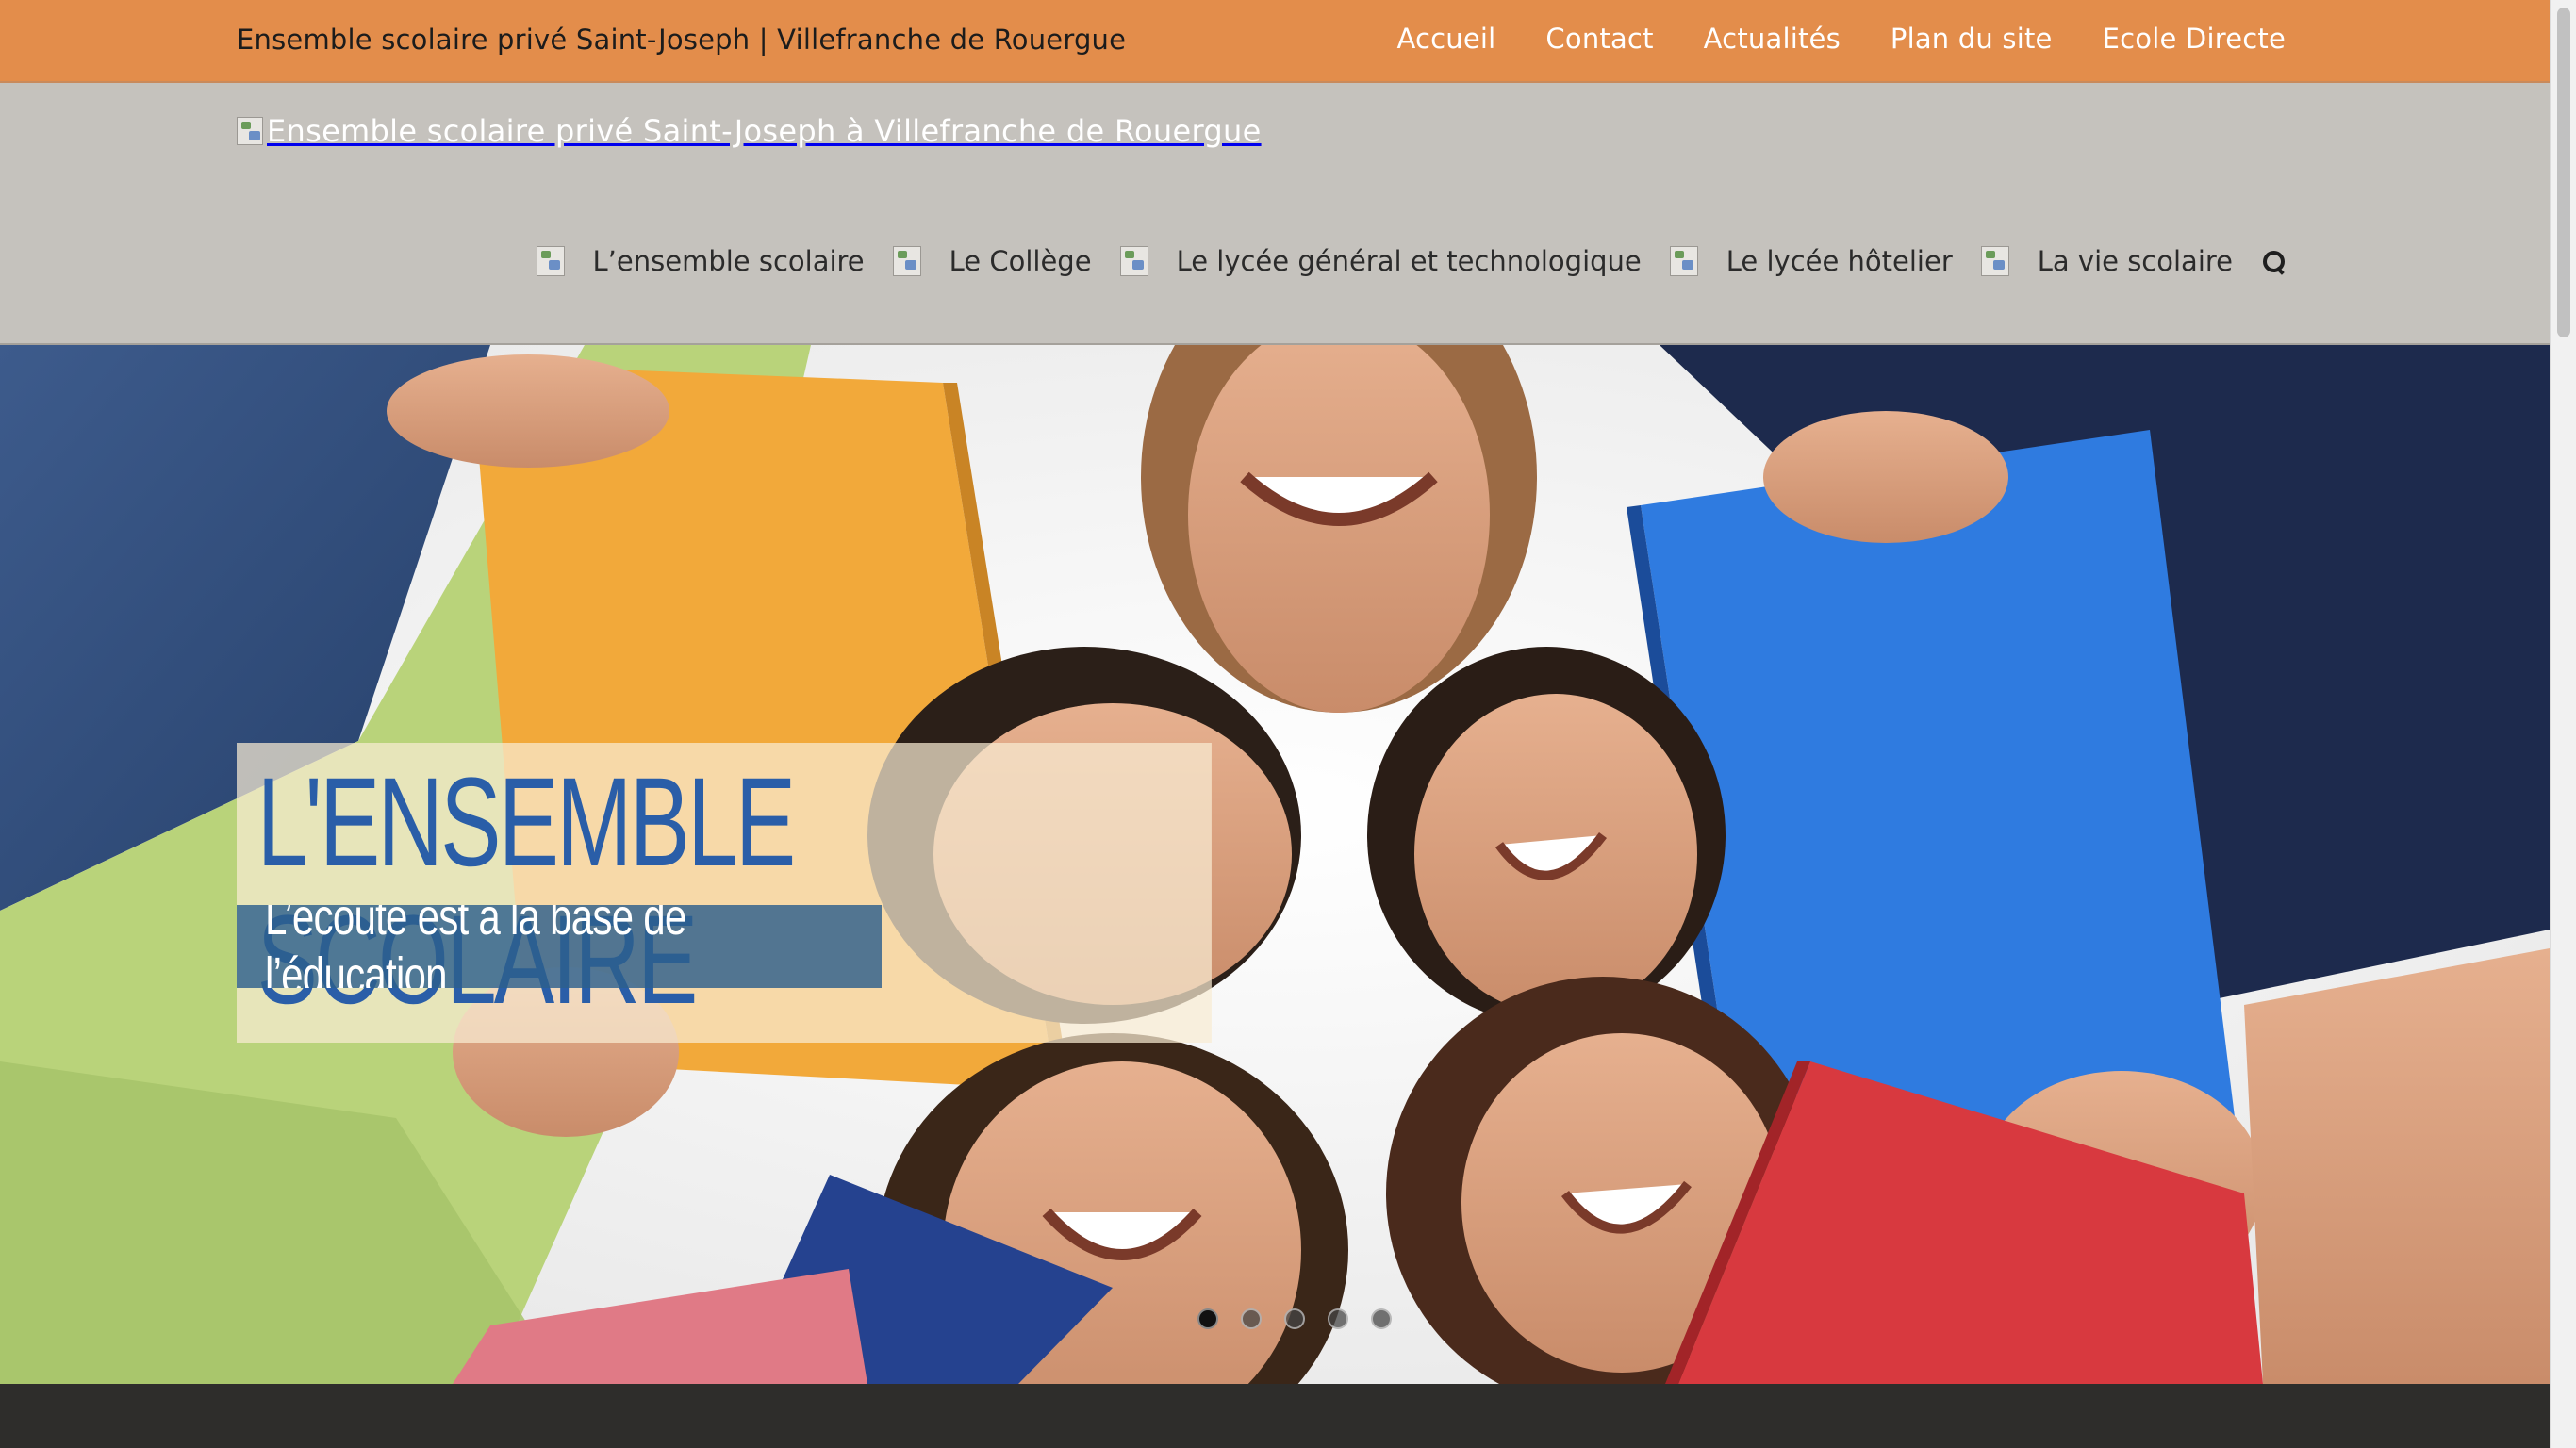 The width and height of the screenshot is (2576, 1448). Describe the element at coordinates (2194, 39) in the screenshot. I see `top-nav-ecole-directe: Ecole Directe` at that location.